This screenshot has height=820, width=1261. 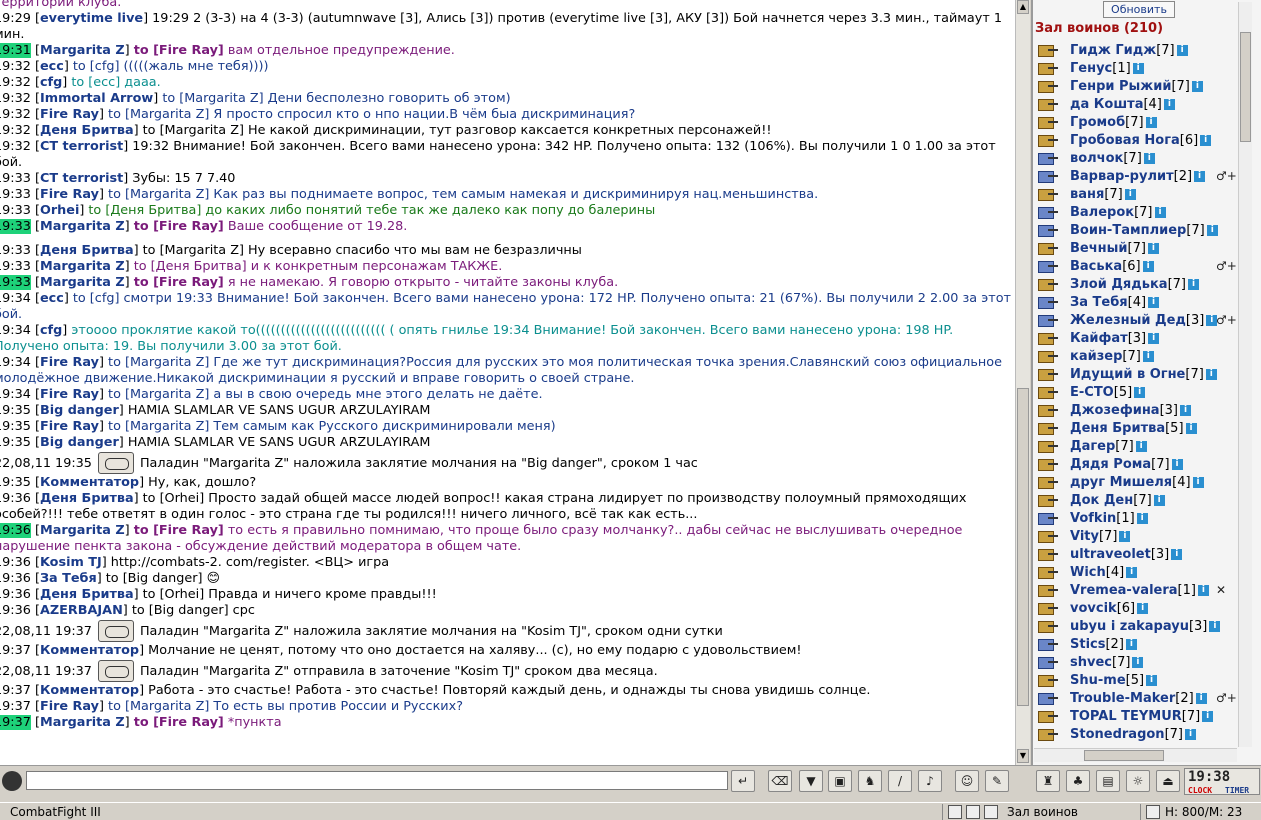 What do you see at coordinates (997, 781) in the screenshot?
I see `chat-settings-icon: ✎` at bounding box center [997, 781].